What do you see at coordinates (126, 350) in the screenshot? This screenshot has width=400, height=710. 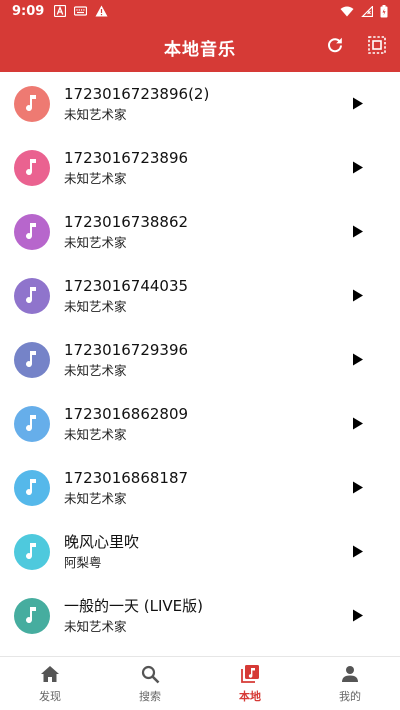 I see `song-title: 1723016729396` at bounding box center [126, 350].